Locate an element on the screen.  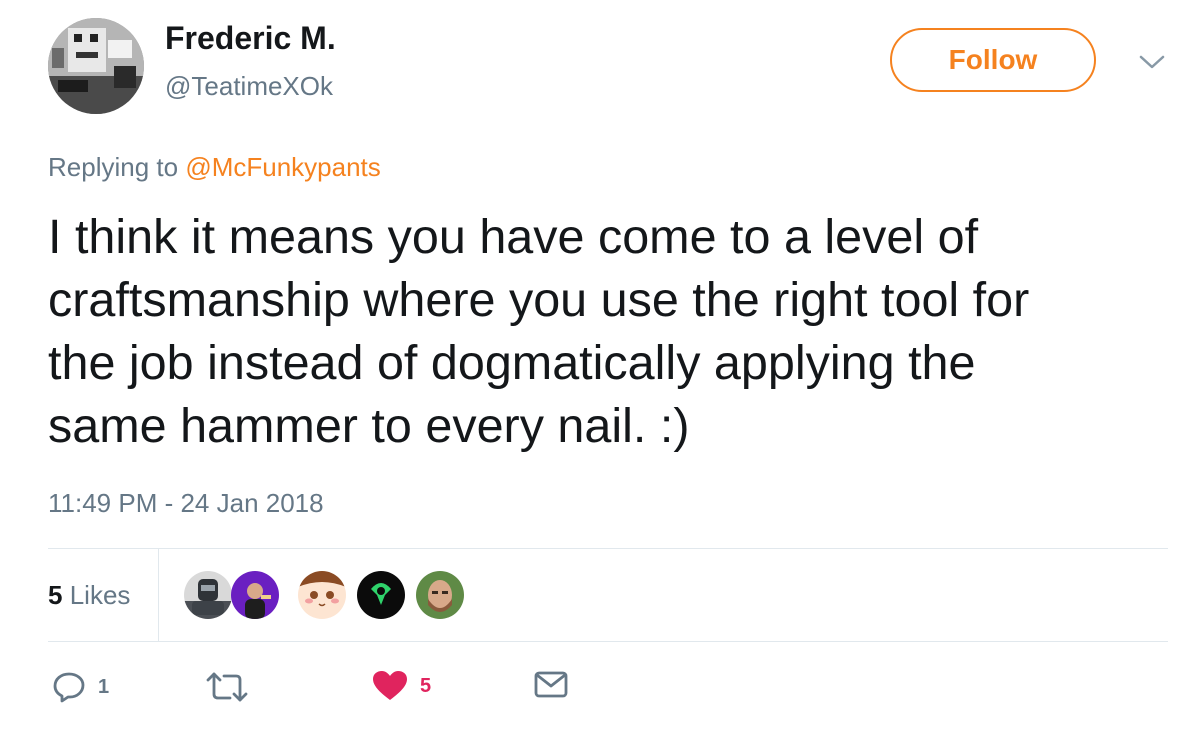
reply-context: Replying to @McFunkypants is located at coordinates (214, 167).